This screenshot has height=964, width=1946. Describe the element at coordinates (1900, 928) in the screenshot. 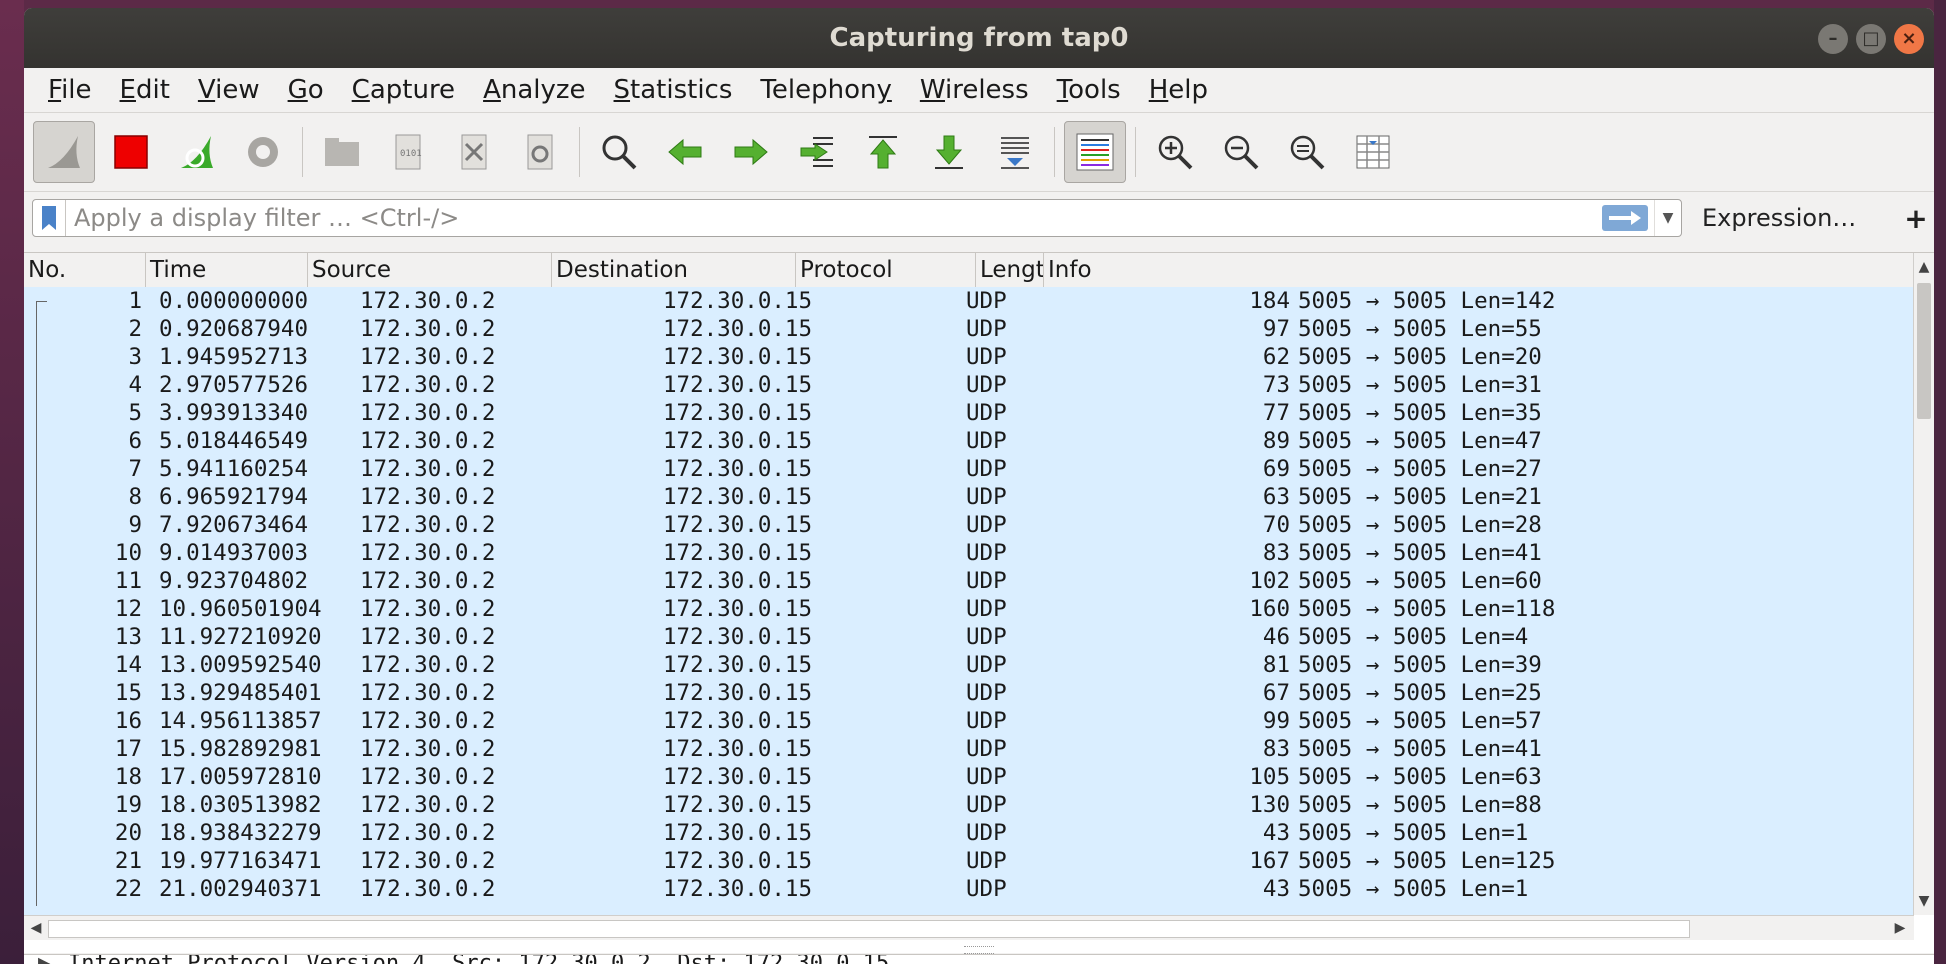

I see `scroll-right-icon: ▶` at that location.